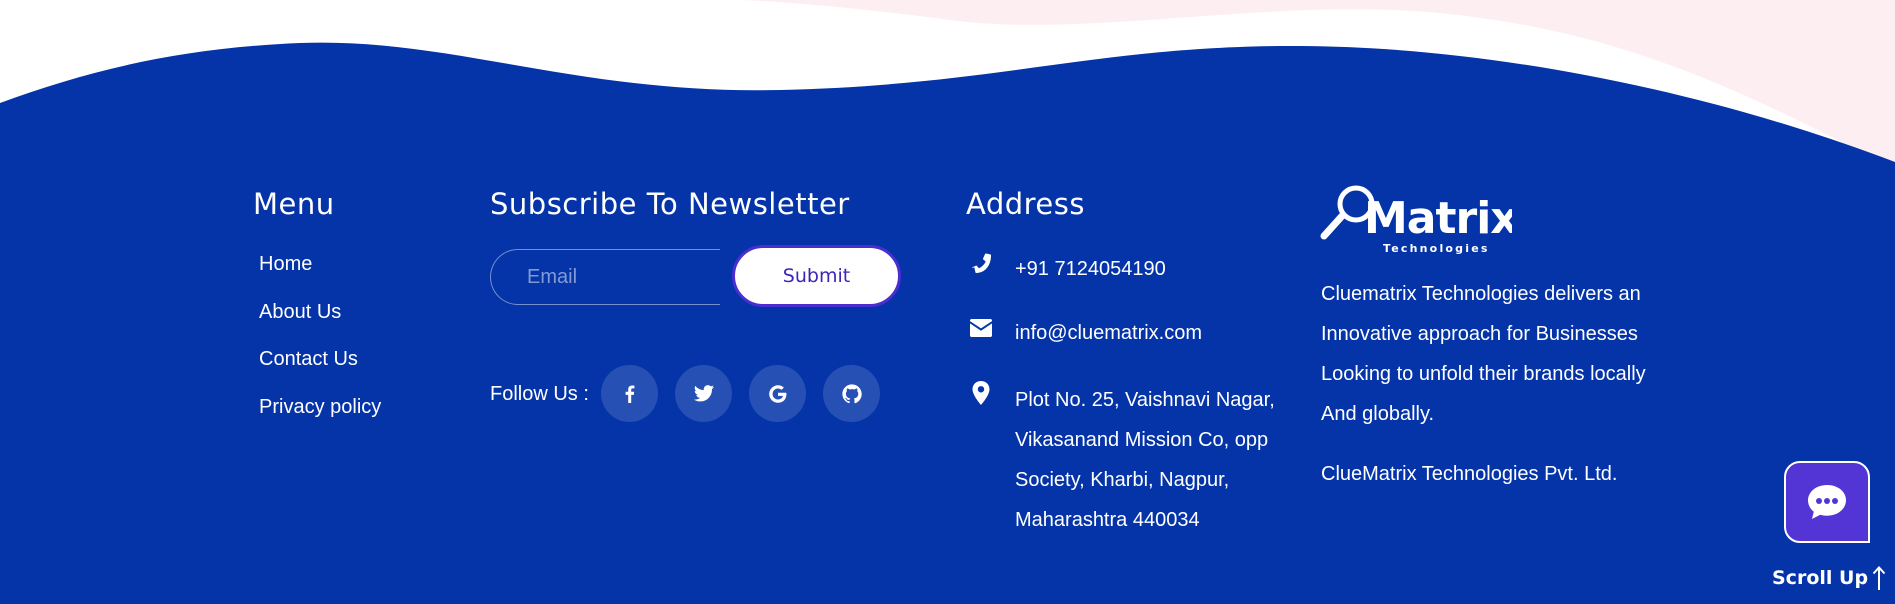 The height and width of the screenshot is (604, 1895). I want to click on google-icon, so click(777, 393).